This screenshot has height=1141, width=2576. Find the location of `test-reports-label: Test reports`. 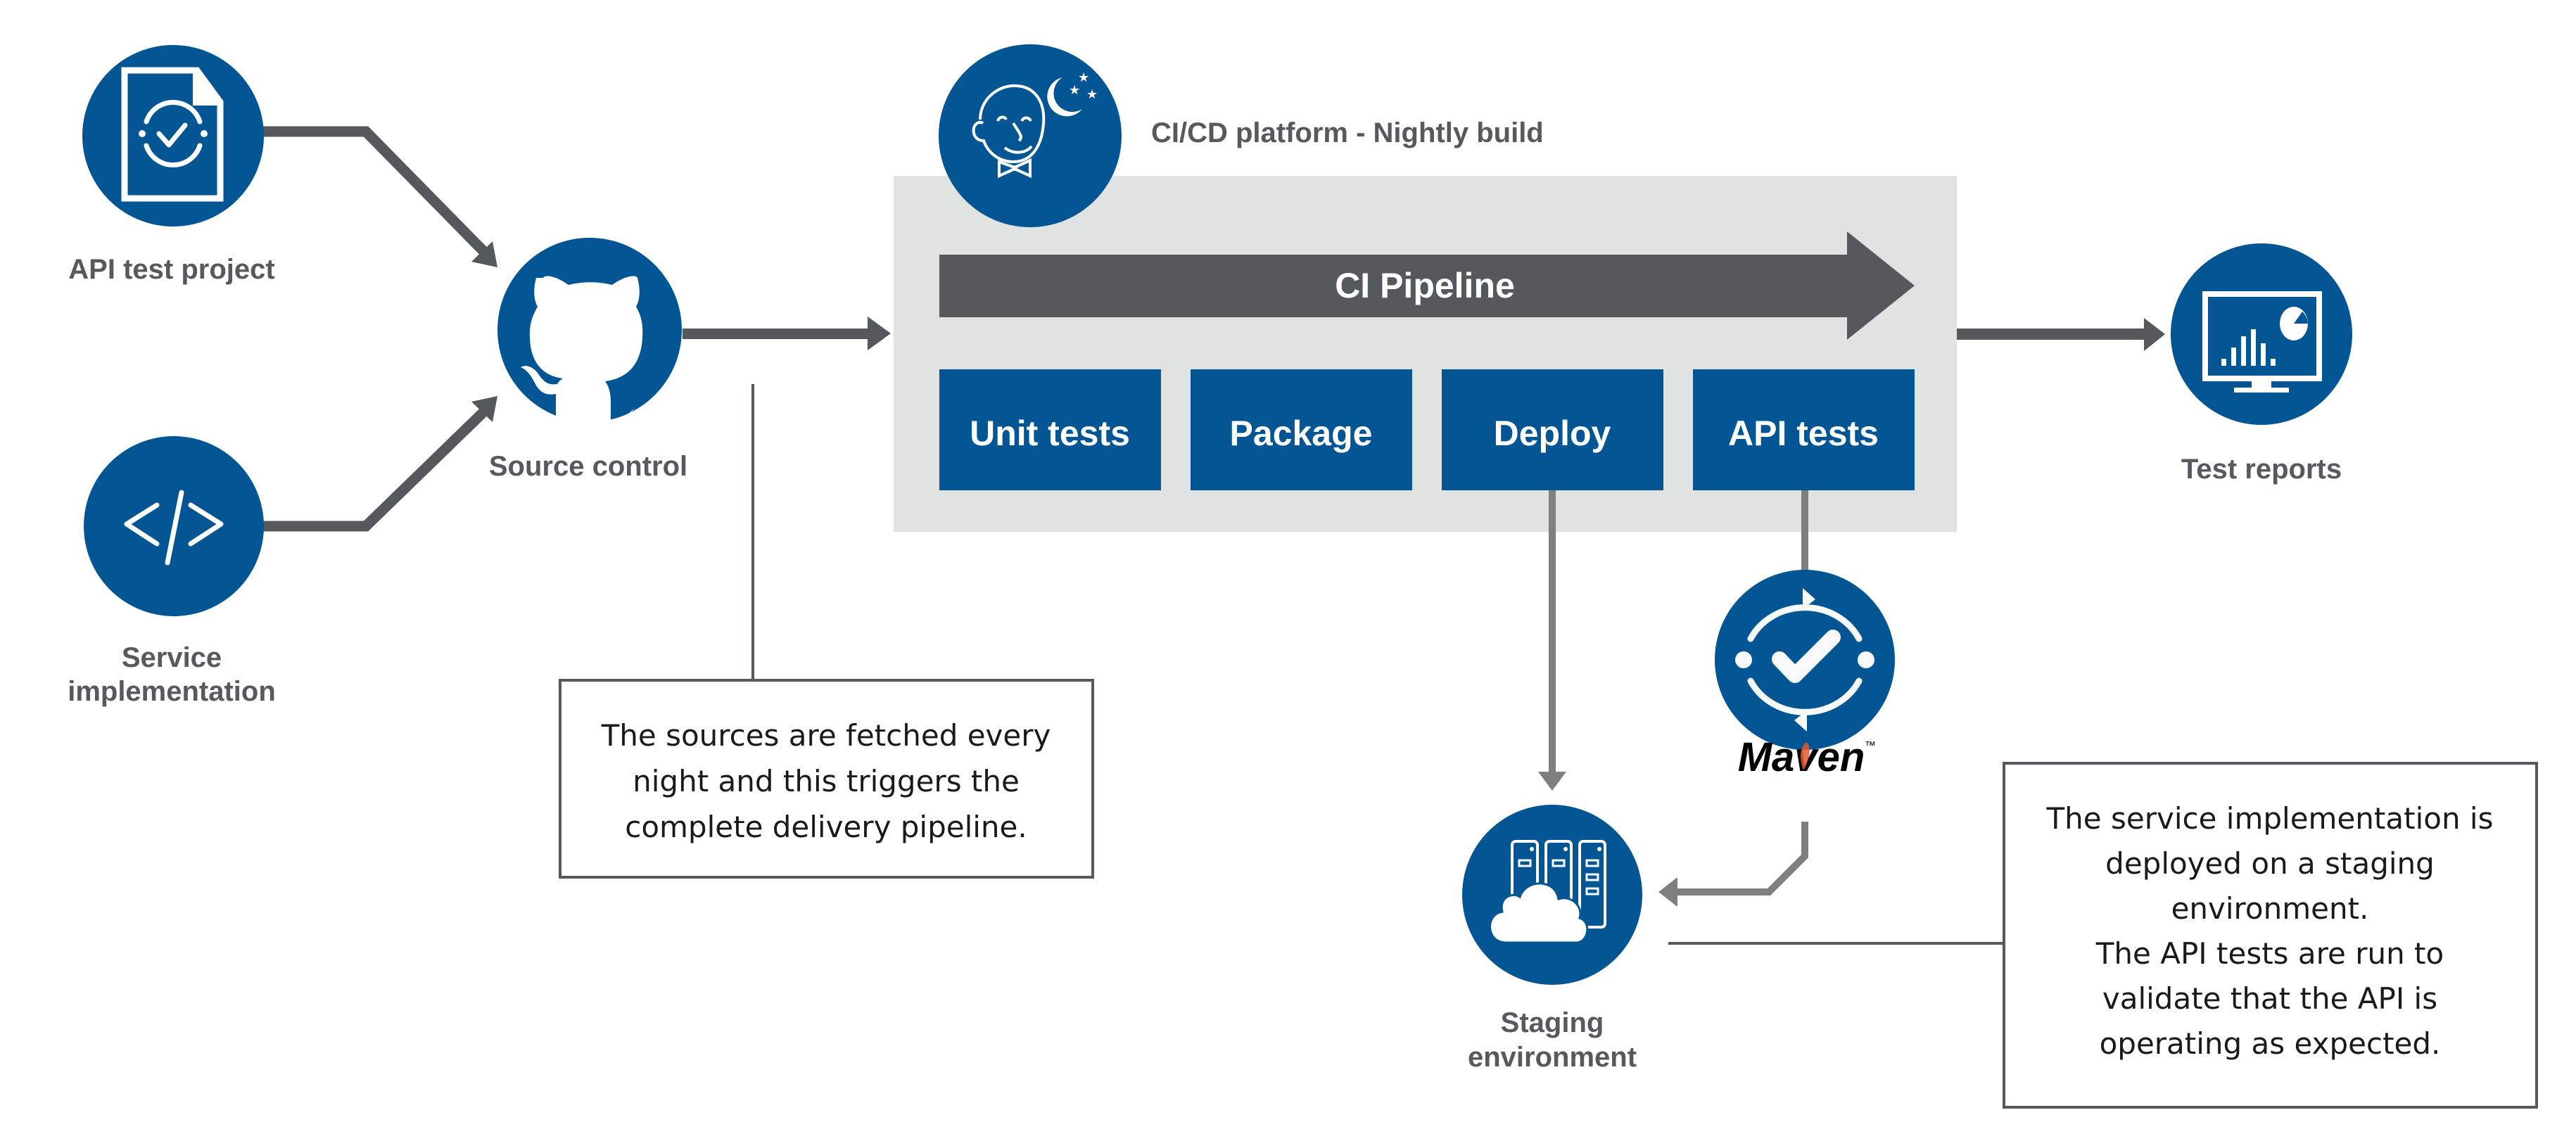

test-reports-label: Test reports is located at coordinates (2261, 469).